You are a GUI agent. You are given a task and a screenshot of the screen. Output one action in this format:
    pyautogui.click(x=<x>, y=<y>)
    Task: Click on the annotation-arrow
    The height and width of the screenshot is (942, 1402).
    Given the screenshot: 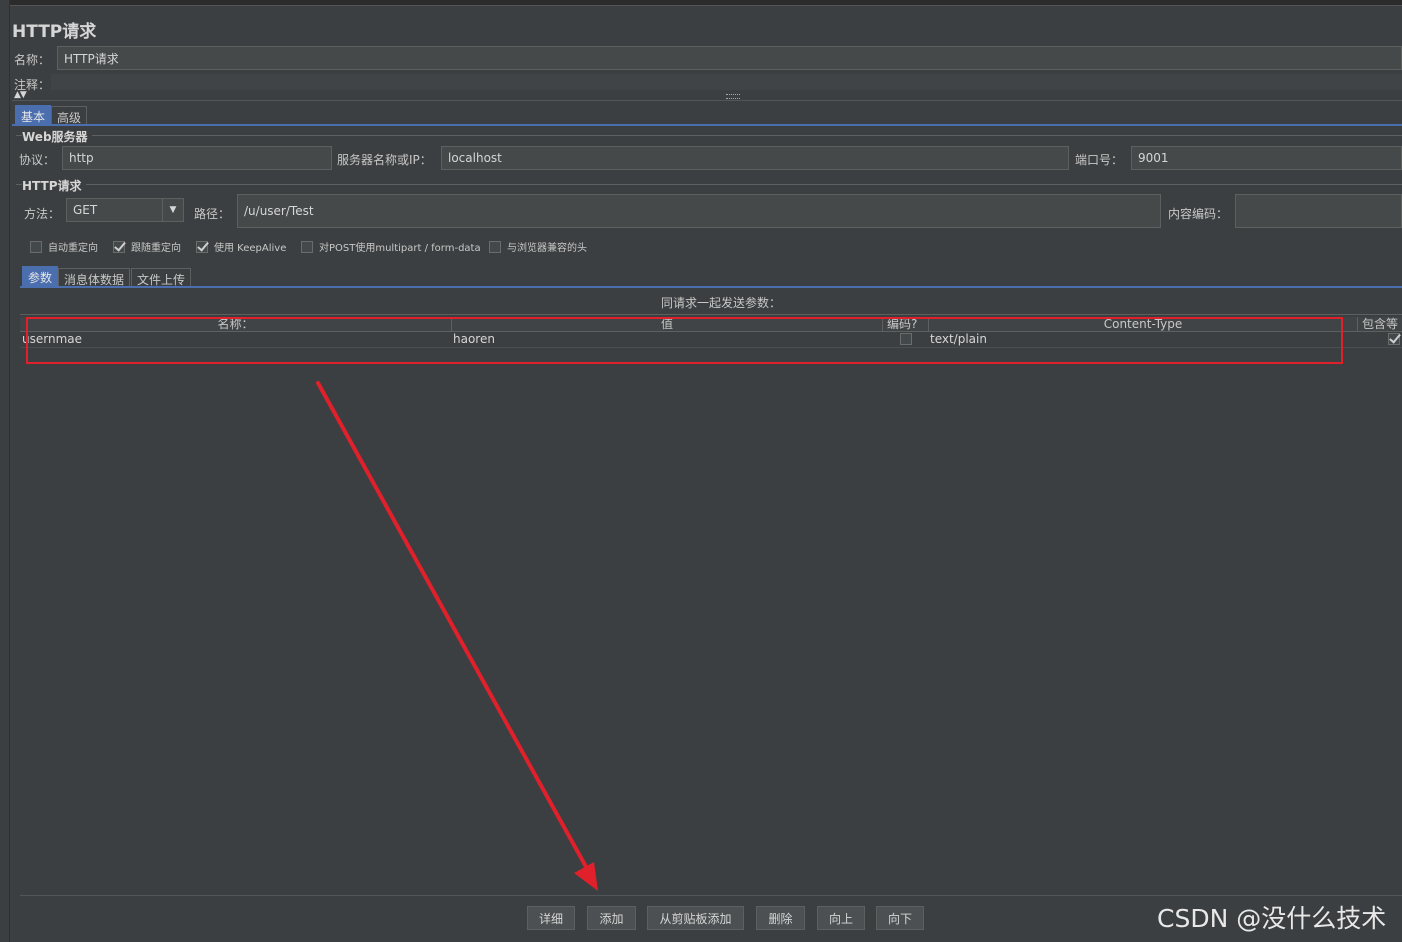 What is the action you would take?
    pyautogui.click(x=457, y=636)
    